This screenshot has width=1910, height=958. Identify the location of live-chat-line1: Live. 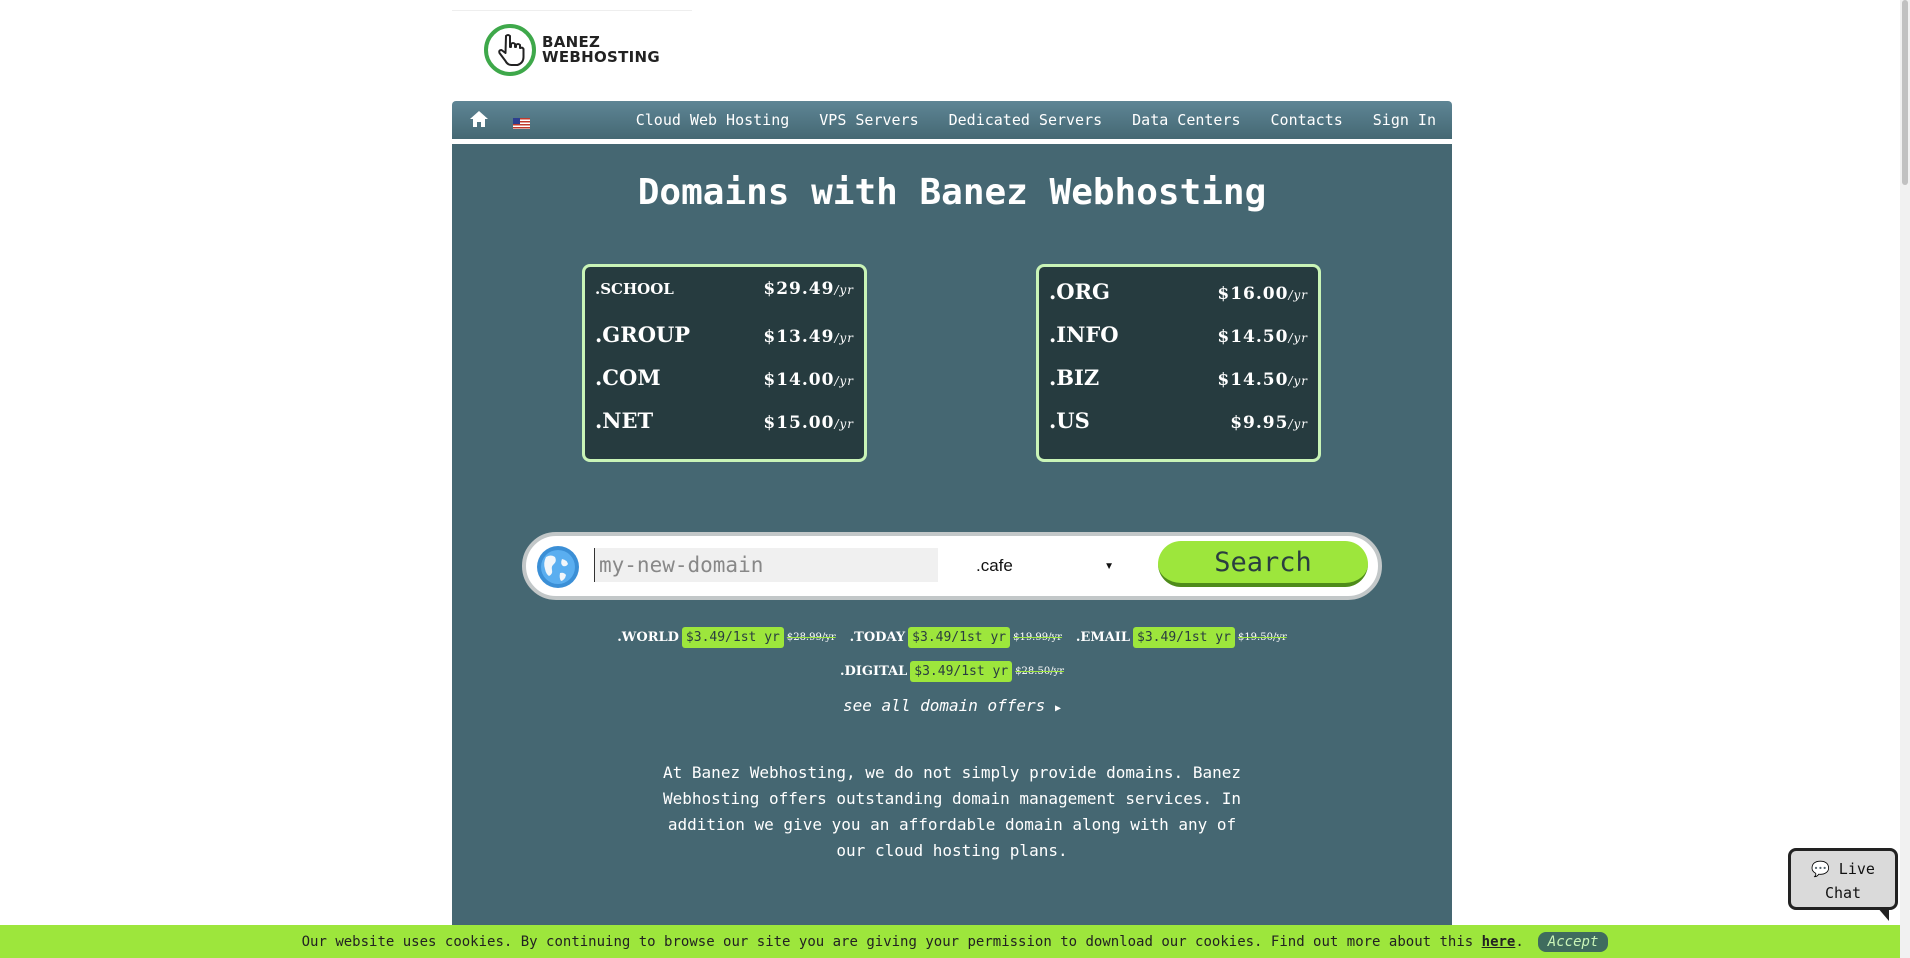
(1856, 869).